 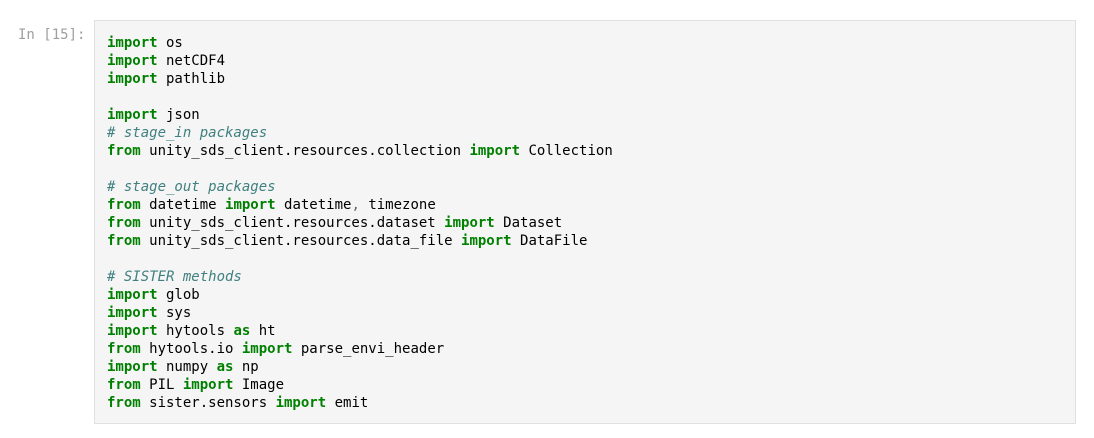 I want to click on code-token: ht, so click(x=263, y=331).